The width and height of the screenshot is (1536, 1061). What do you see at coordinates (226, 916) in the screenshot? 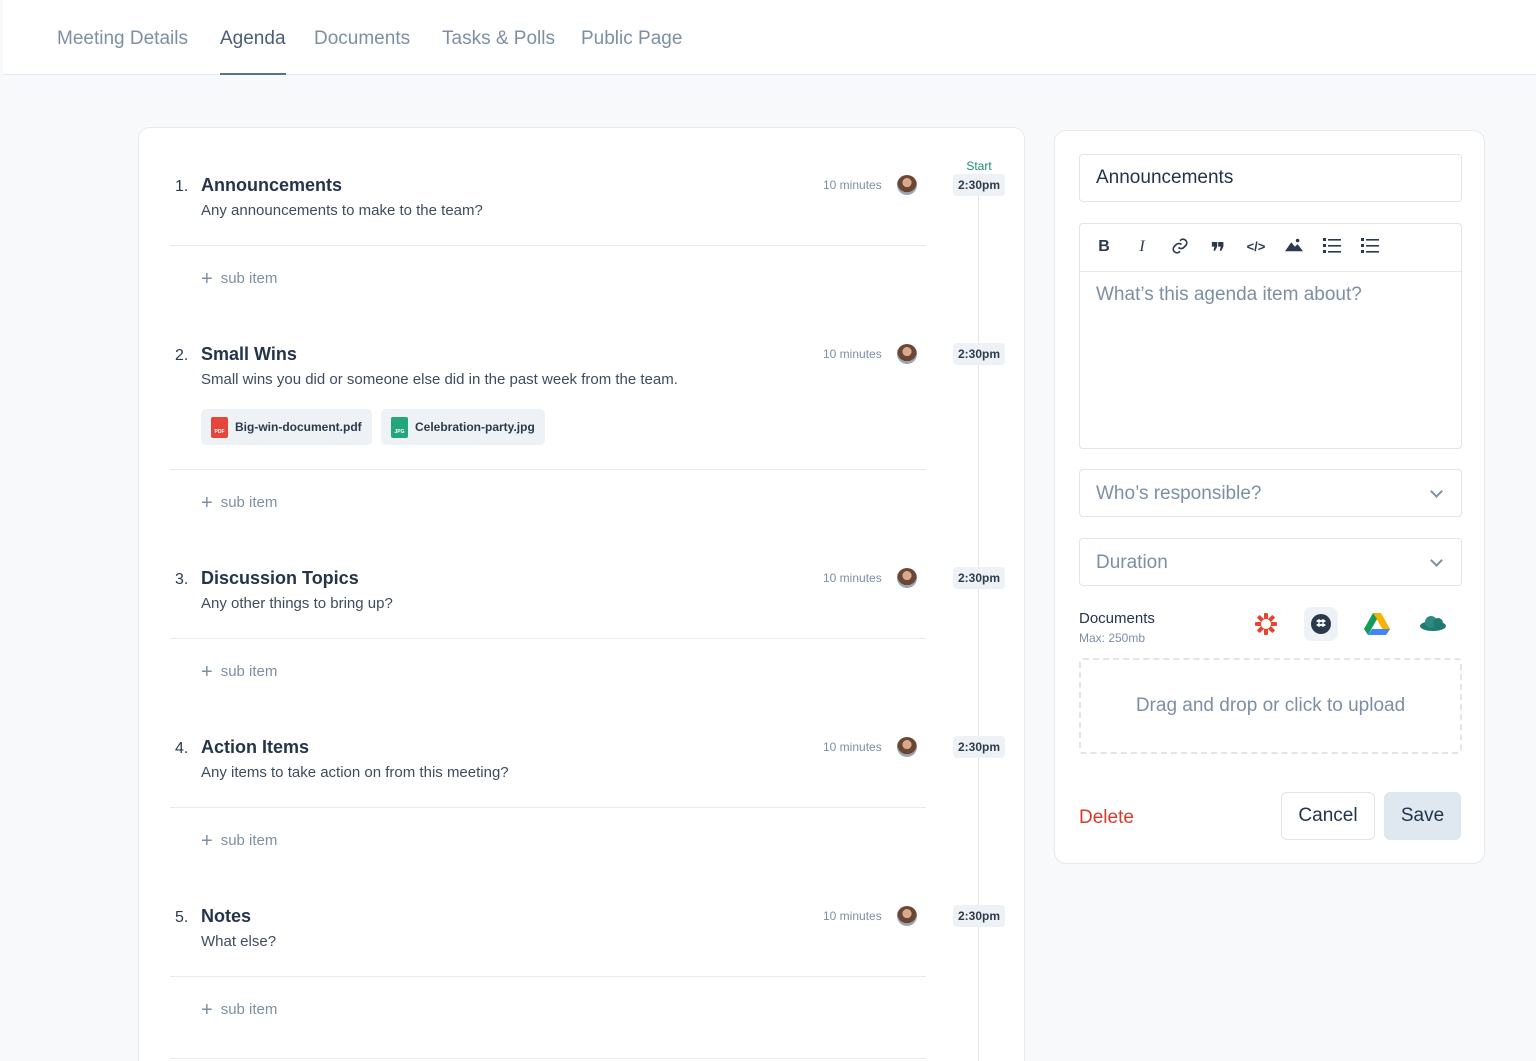
I see `item-title: Notes` at bounding box center [226, 916].